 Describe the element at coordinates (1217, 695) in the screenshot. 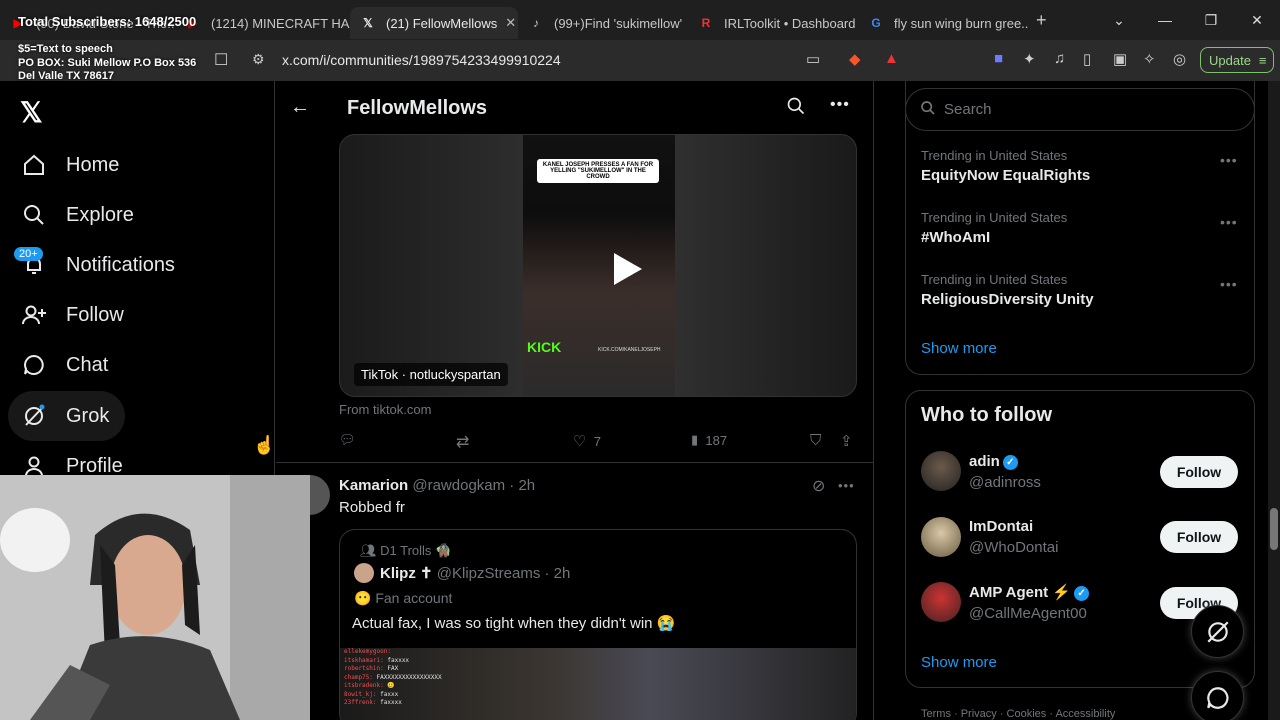

I see `chat-fab-button` at that location.